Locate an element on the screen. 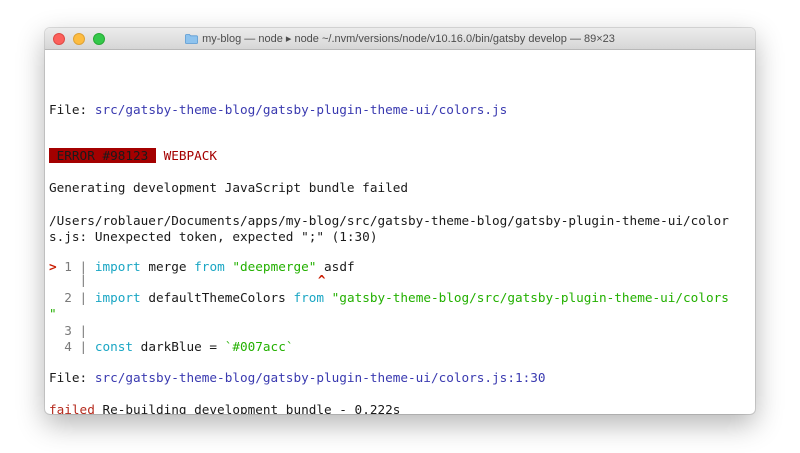 The width and height of the screenshot is (800, 453). error-category: WEBPACK is located at coordinates (190, 155).